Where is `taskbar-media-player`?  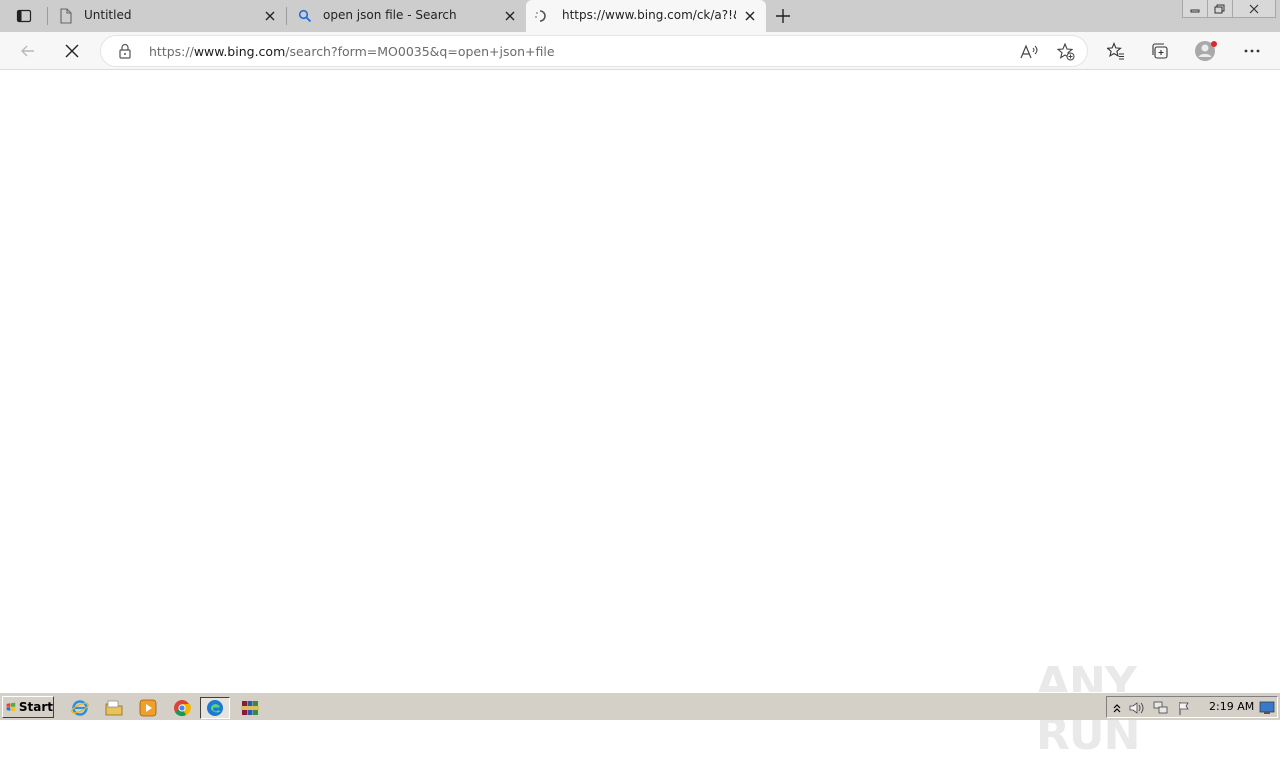
taskbar-media-player is located at coordinates (148, 708).